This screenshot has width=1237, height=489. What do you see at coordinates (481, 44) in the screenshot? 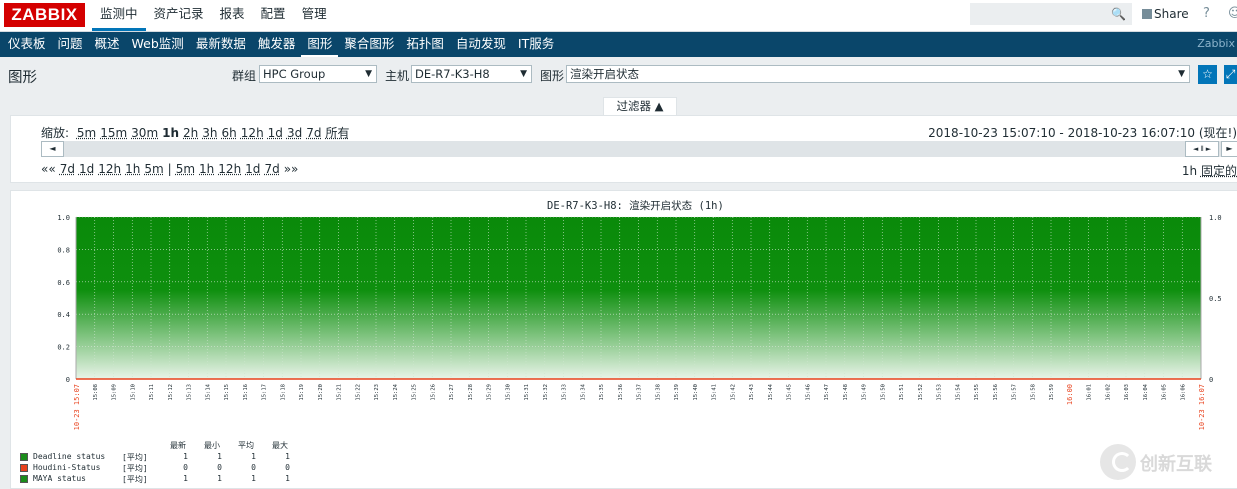
I see `sub-menu-item: 自动发现` at bounding box center [481, 44].